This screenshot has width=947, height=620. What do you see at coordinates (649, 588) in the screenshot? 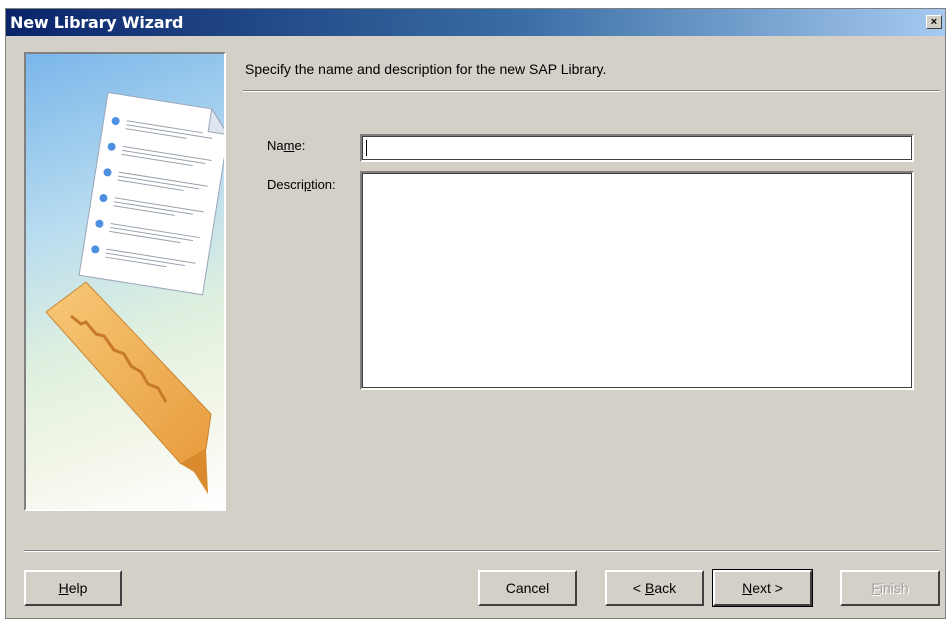
I see `back-mnemonic: B` at bounding box center [649, 588].